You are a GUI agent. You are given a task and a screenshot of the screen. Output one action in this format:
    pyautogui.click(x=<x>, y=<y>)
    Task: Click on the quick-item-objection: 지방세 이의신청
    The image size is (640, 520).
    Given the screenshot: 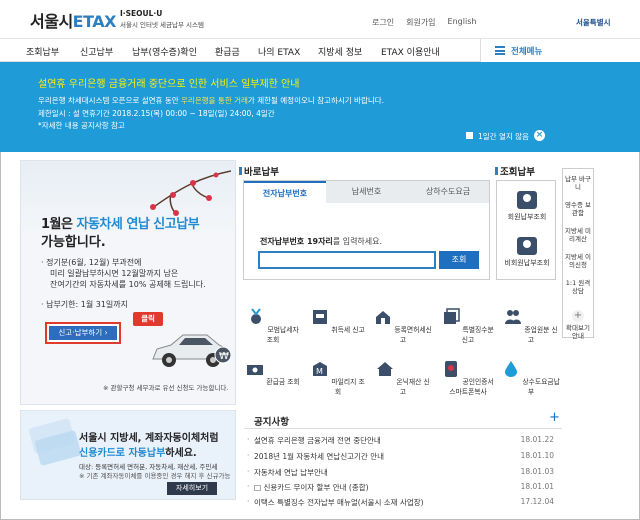 What is the action you would take?
    pyautogui.click(x=578, y=261)
    